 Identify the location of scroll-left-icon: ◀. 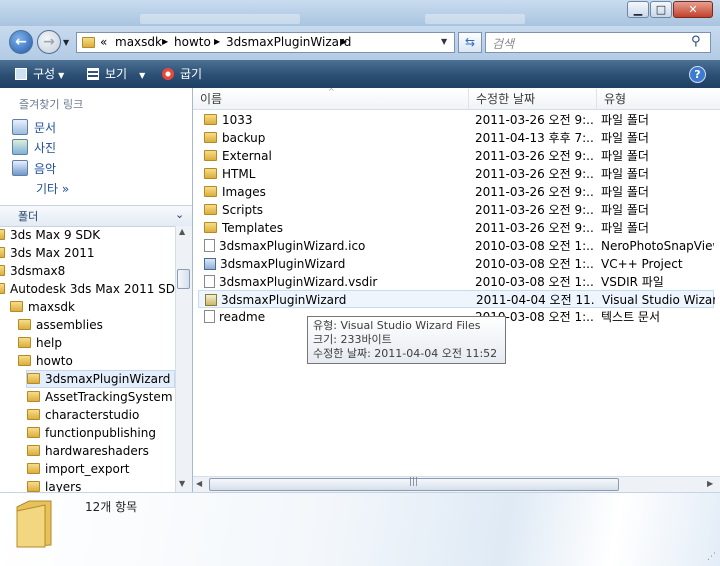
(199, 483).